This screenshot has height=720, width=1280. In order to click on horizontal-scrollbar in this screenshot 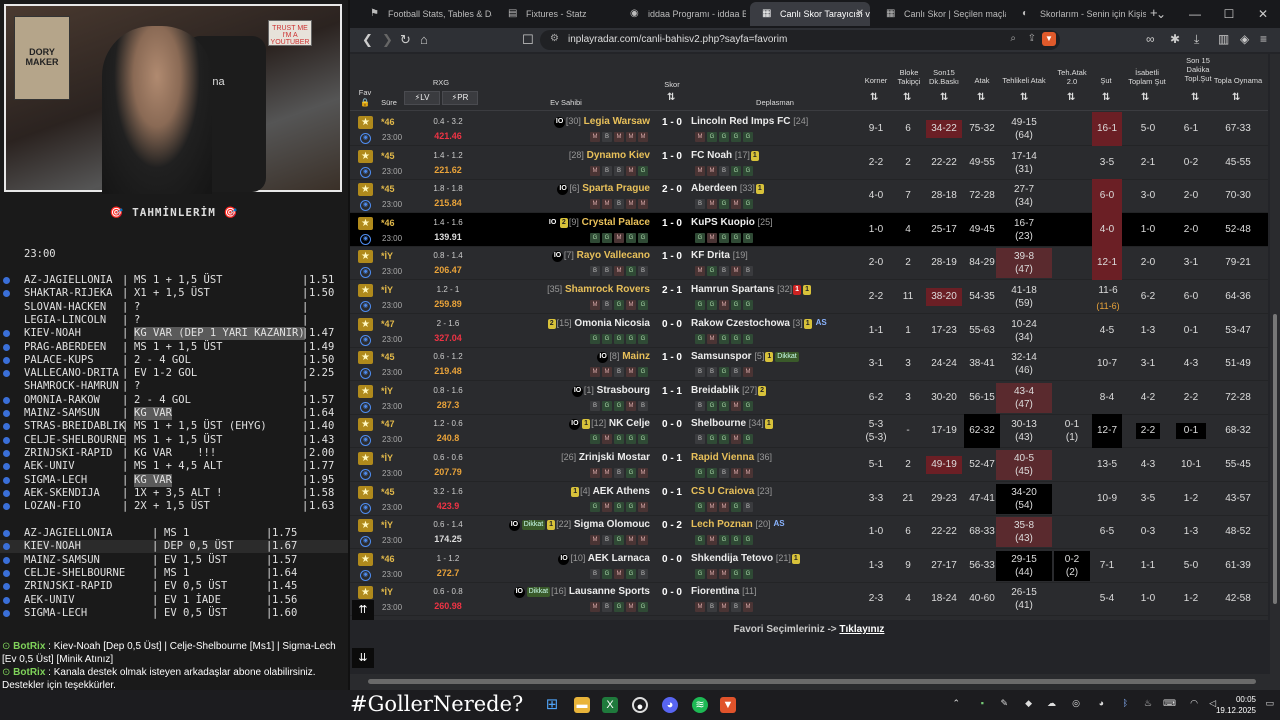, I will do `click(815, 682)`.